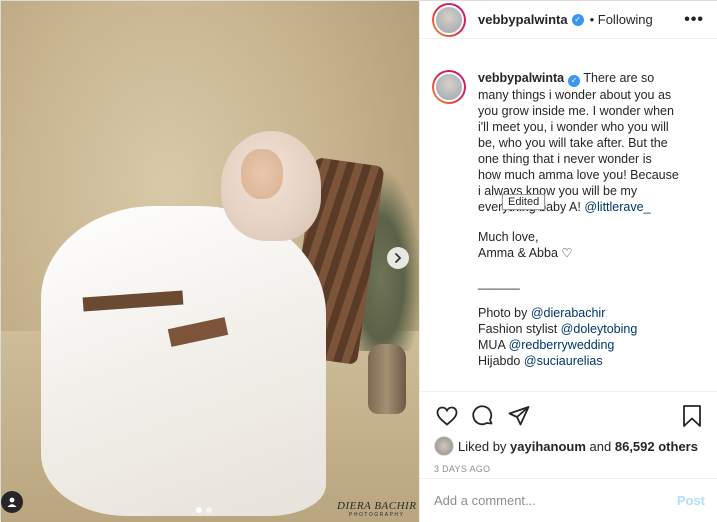  I want to click on likes-summary: Liked by yayihanoum and 86,592 others, so click(569, 446).